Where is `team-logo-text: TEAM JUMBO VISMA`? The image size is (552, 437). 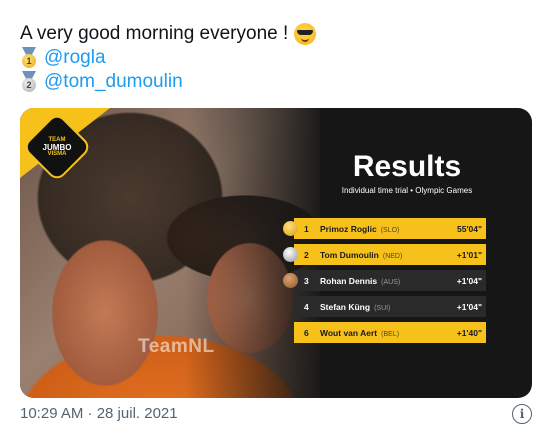 team-logo-text: TEAM JUMBO VISMA is located at coordinates (57, 146).